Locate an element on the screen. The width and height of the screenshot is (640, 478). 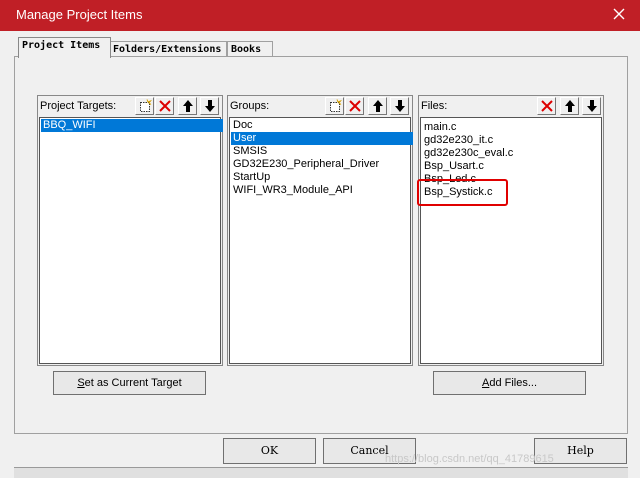
window-title: Manage Project Items is located at coordinates (79, 14).